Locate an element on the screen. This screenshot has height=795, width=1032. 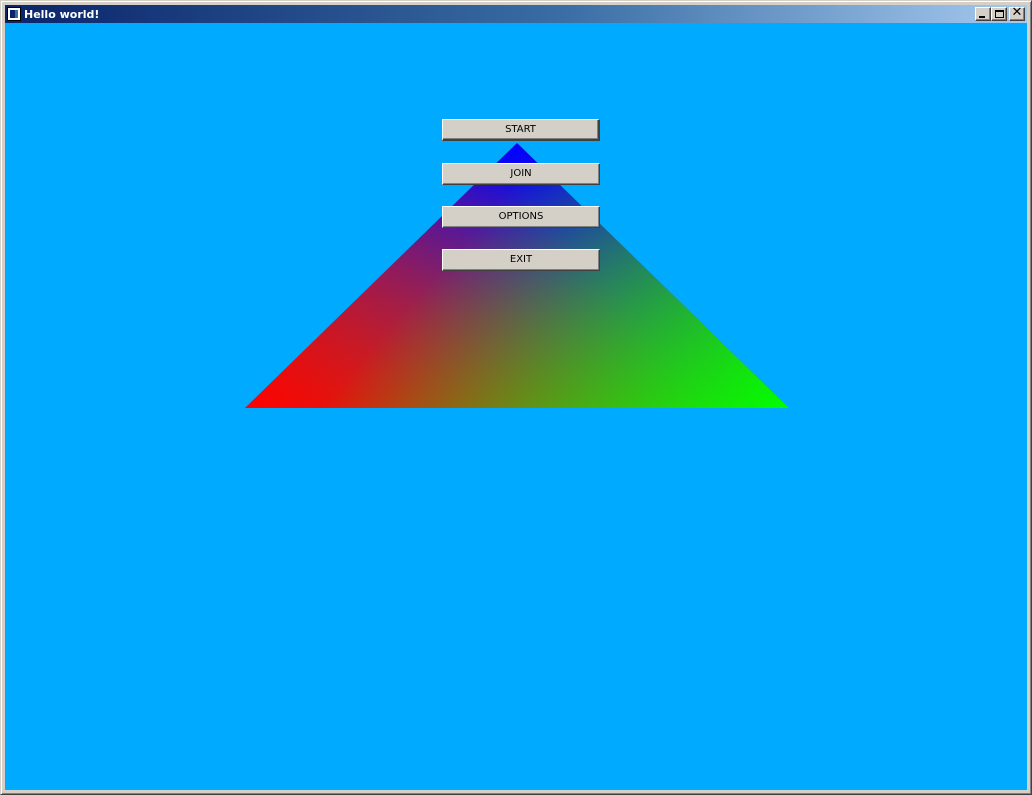
close-button: ✕ is located at coordinates (1017, 13).